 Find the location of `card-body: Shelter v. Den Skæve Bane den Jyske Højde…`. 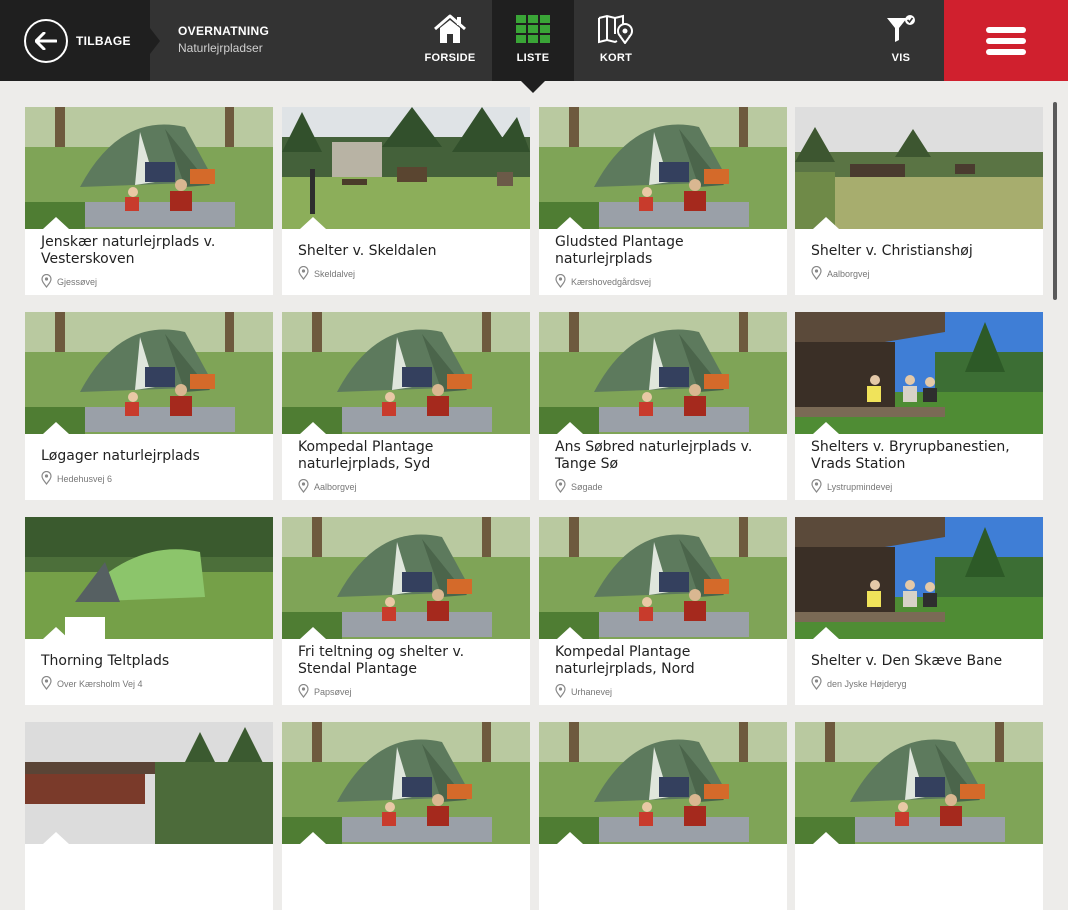

card-body: Shelter v. Den Skæve Bane den Jyske Højde… is located at coordinates (921, 672).